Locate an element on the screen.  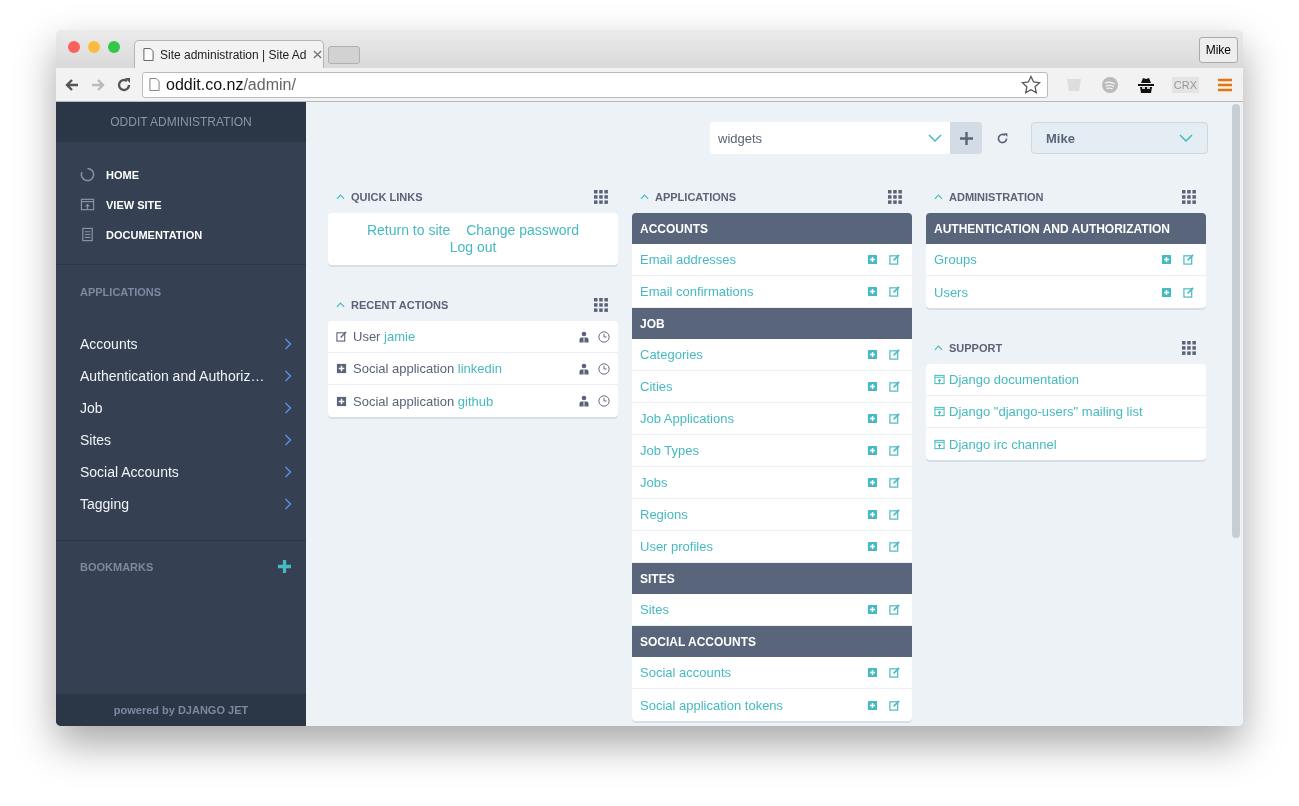
model-link: User profiles is located at coordinates (676, 546).